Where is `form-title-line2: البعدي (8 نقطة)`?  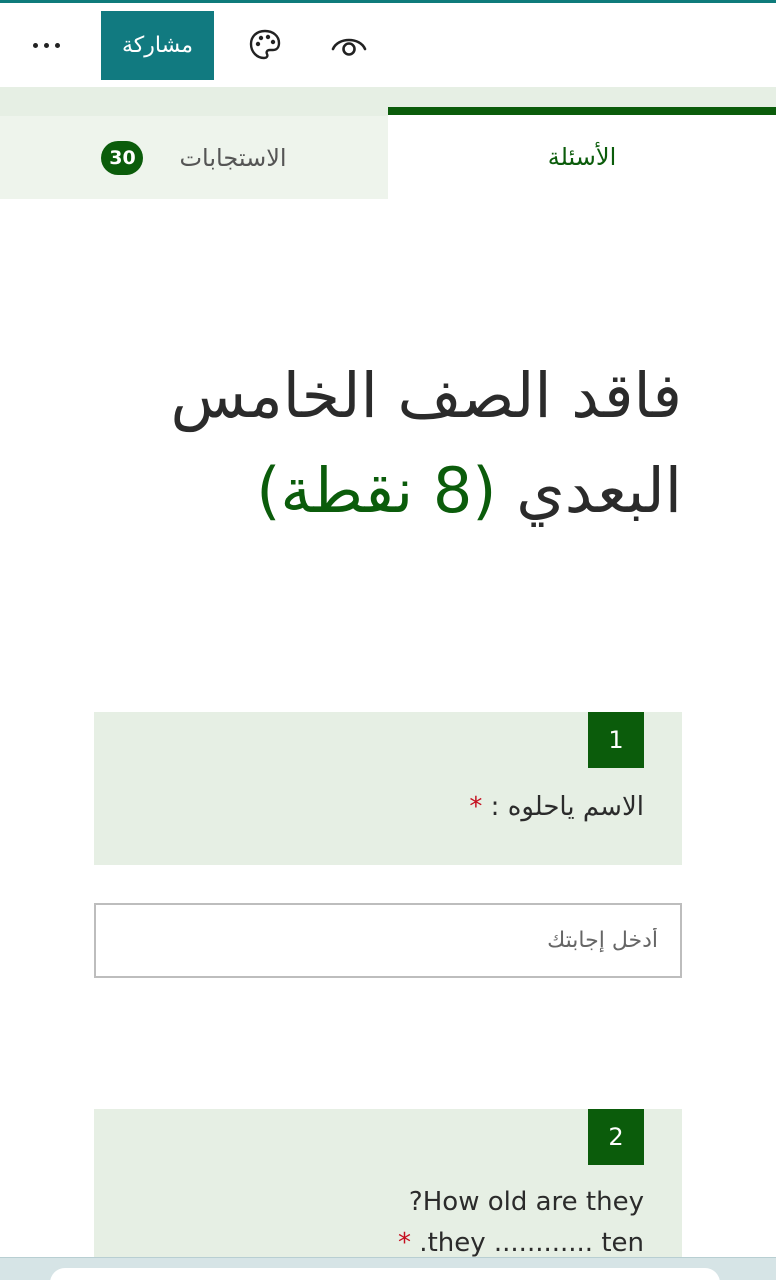 form-title-line2: البعدي (8 نقطة) is located at coordinates (386, 490).